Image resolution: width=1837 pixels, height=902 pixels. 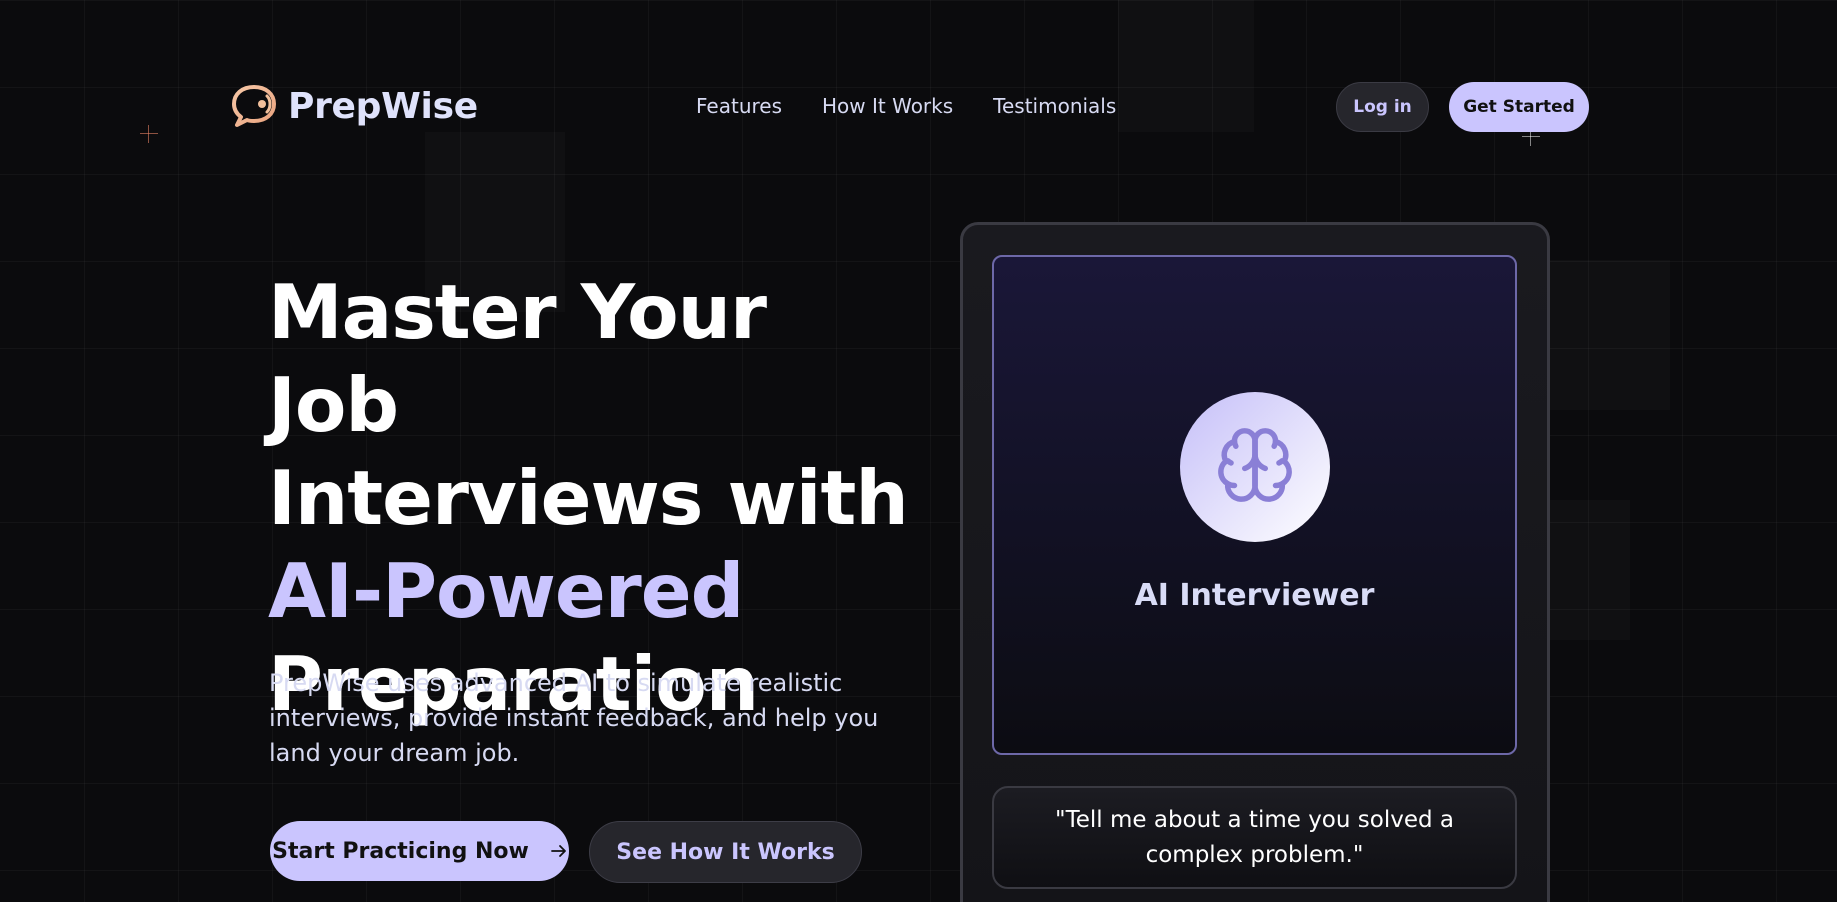 What do you see at coordinates (725, 852) in the screenshot?
I see `see-how-it-works-button: See How It Works` at bounding box center [725, 852].